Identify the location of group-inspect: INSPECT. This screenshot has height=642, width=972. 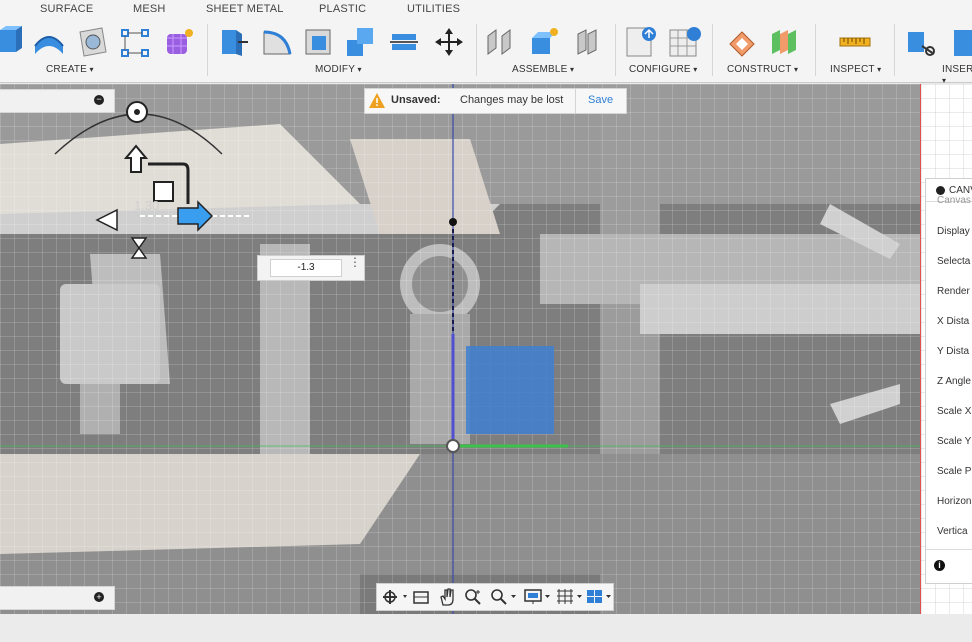
(855, 69).